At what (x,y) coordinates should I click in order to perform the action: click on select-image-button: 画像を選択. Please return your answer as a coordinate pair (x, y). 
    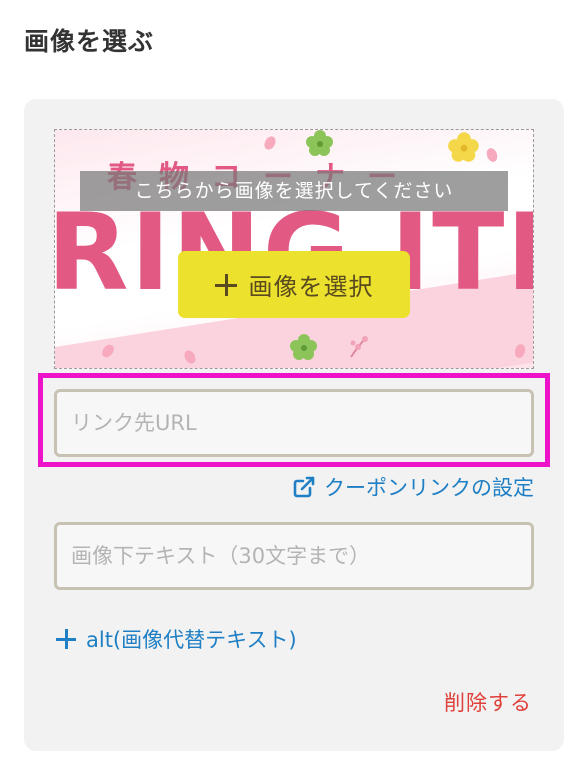
    Looking at the image, I should click on (294, 284).